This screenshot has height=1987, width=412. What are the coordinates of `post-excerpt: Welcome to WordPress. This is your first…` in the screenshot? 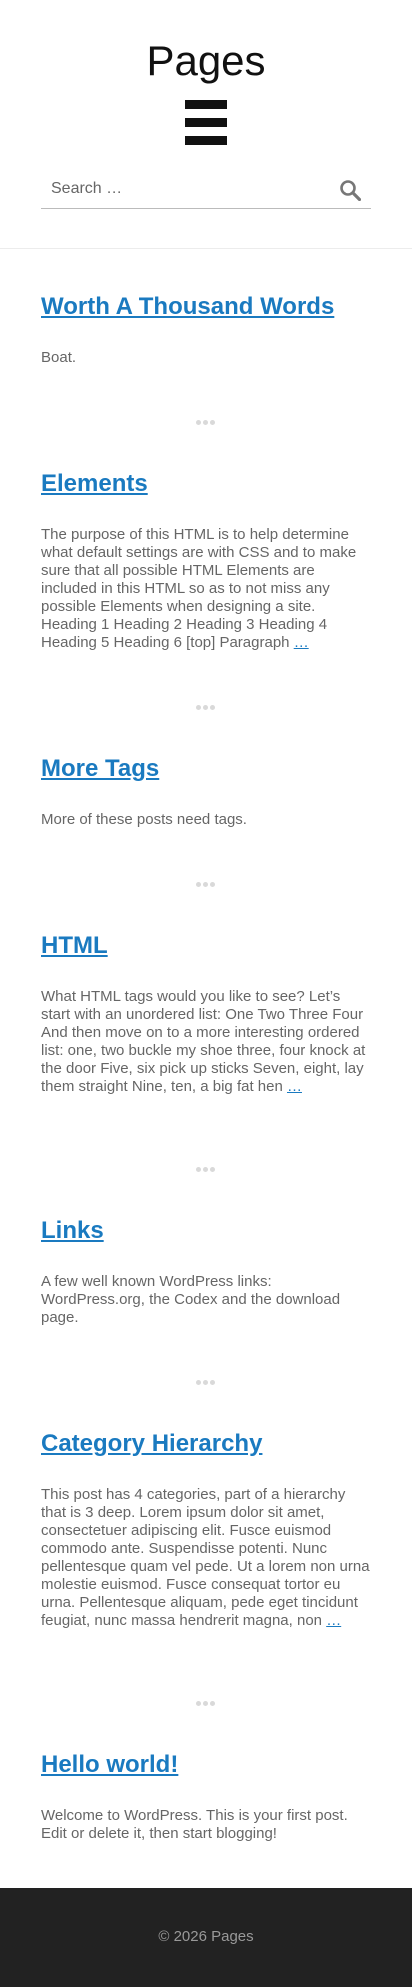 It's located at (206, 1825).